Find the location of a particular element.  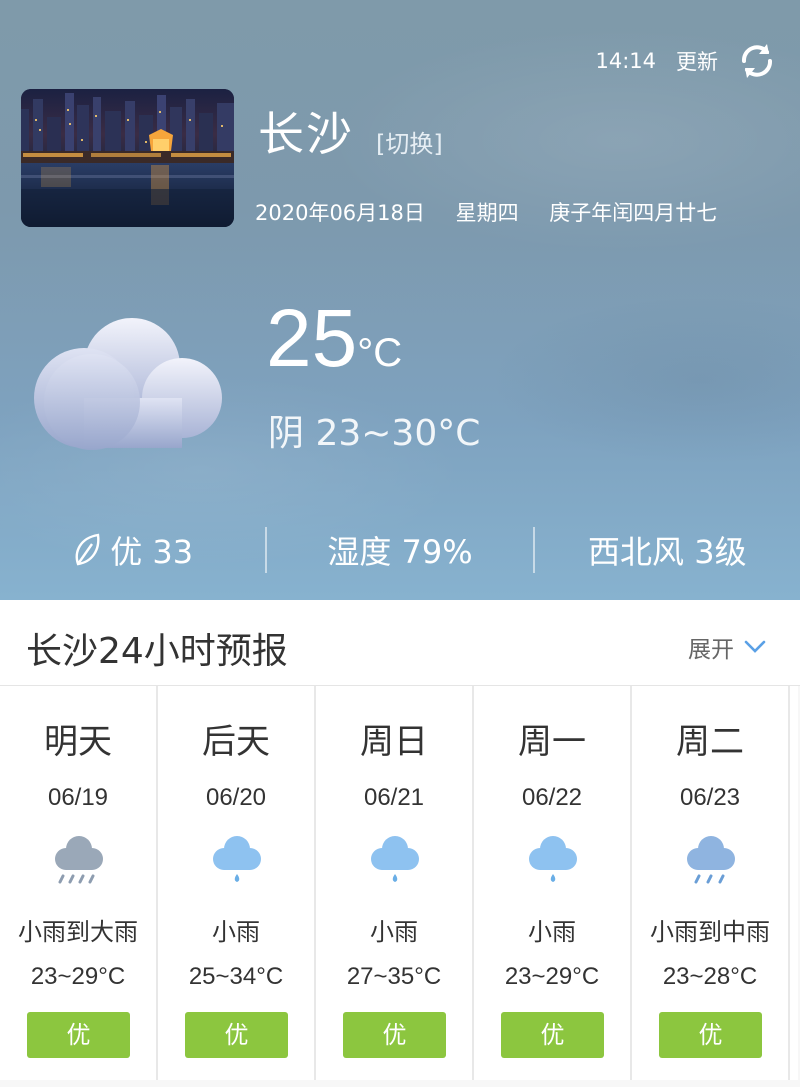

moderate-rain-icon is located at coordinates (711, 860).